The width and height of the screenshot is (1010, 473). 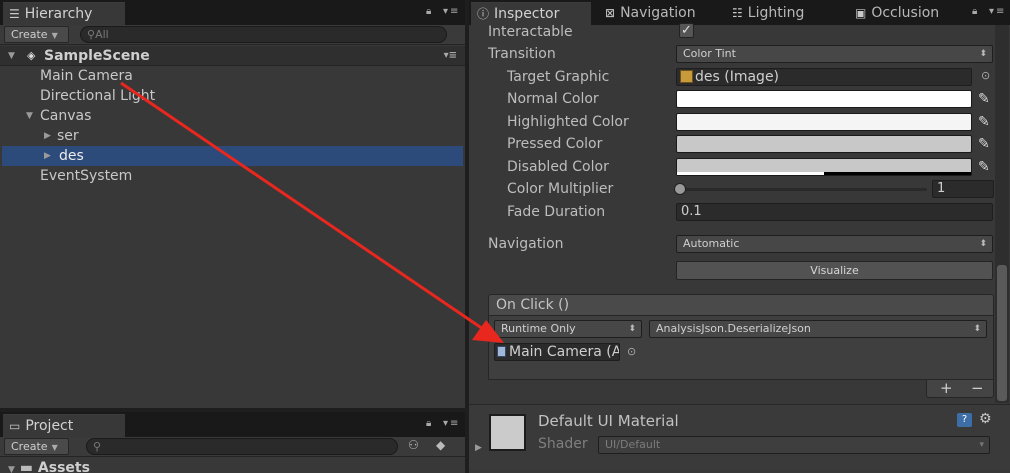 What do you see at coordinates (14, 14) in the screenshot?
I see `list-icon: ☰` at bounding box center [14, 14].